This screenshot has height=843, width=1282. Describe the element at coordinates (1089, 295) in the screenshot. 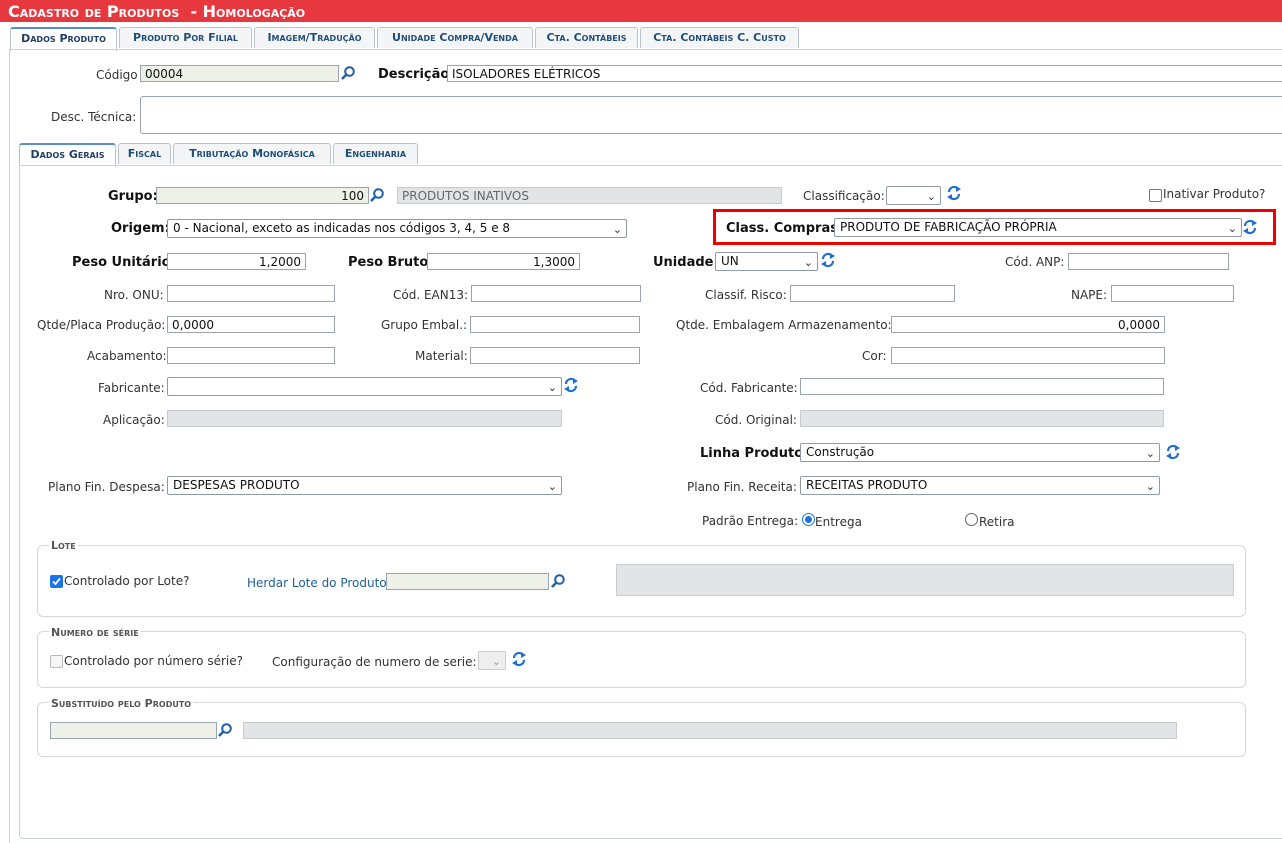

I see `nape-label: NAPE:` at that location.